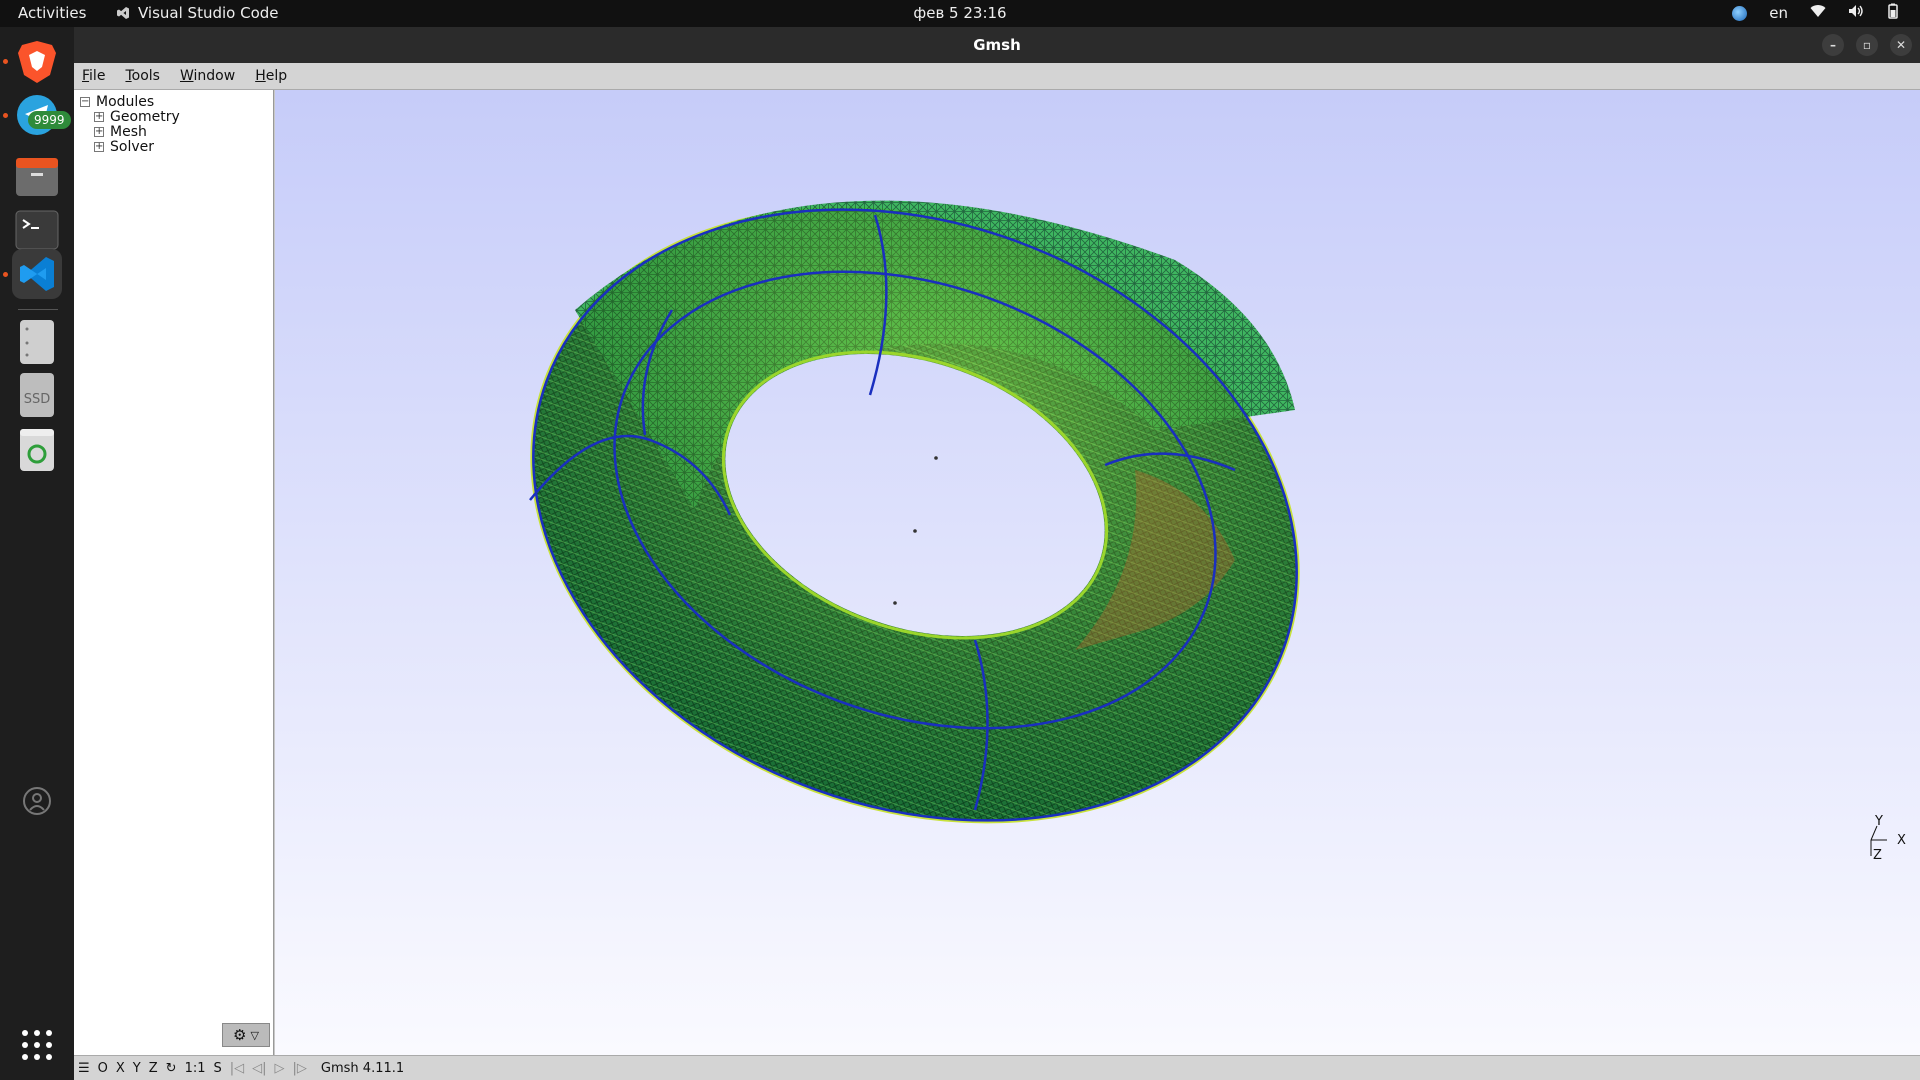 The height and width of the screenshot is (1080, 1920). Describe the element at coordinates (38, 309) in the screenshot. I see `dock-separator` at that location.